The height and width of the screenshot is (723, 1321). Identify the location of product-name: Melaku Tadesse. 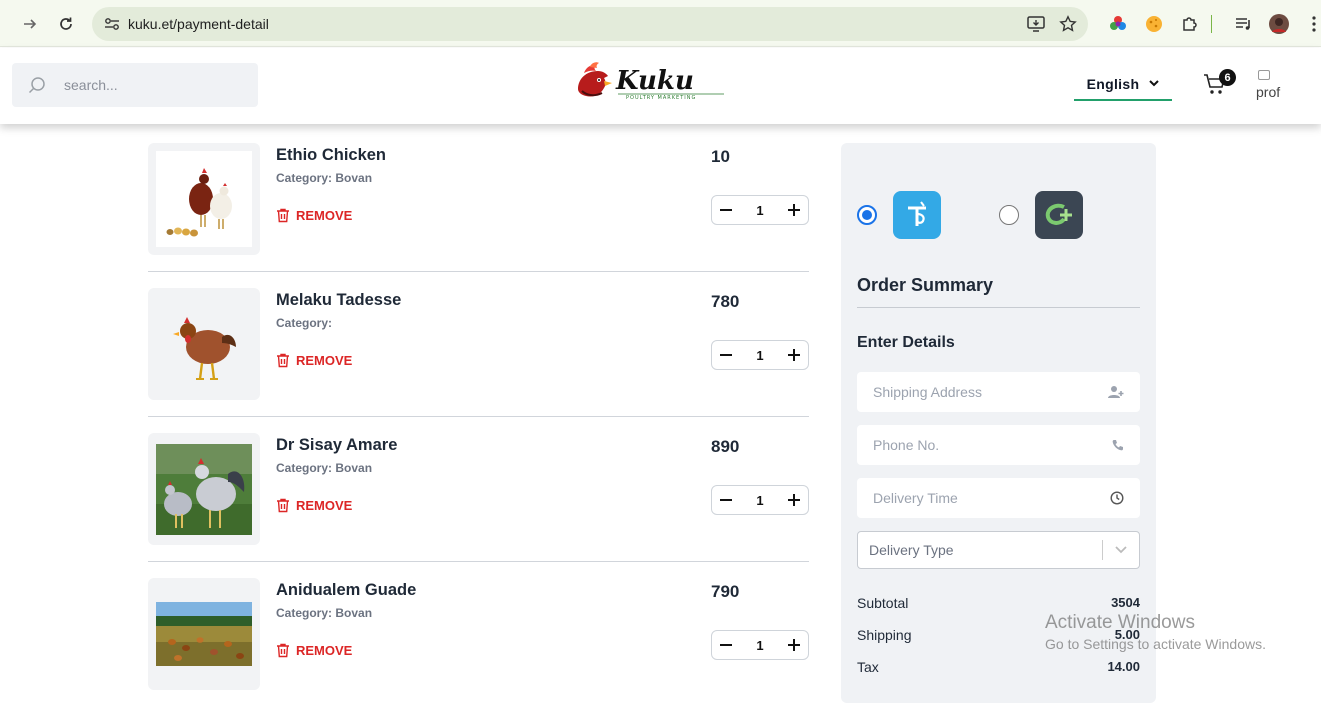
(338, 300).